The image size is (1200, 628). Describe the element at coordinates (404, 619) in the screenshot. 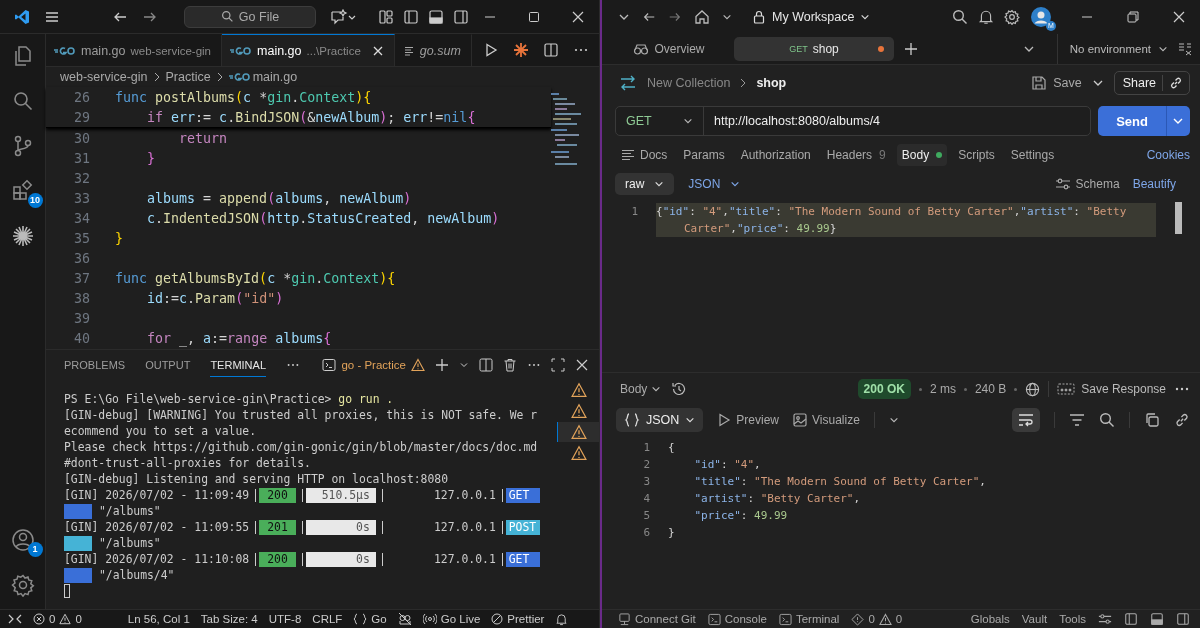

I see `copilot-icon` at that location.